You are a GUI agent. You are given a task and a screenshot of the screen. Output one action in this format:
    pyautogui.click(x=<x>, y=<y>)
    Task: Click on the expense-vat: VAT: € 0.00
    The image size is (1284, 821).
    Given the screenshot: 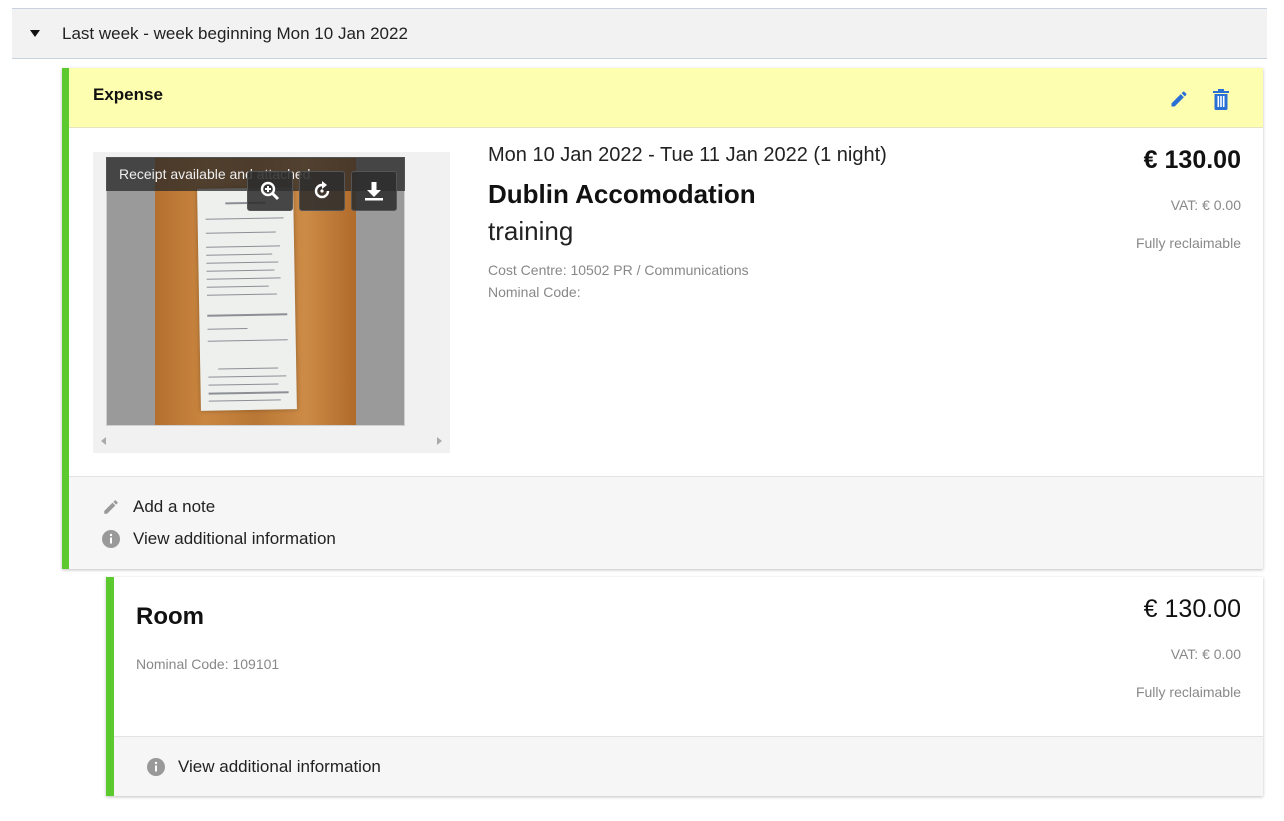 What is the action you would take?
    pyautogui.click(x=1205, y=205)
    